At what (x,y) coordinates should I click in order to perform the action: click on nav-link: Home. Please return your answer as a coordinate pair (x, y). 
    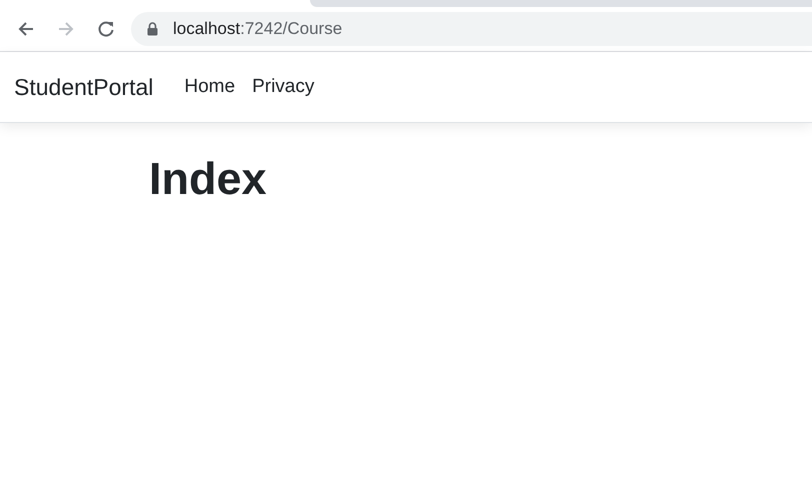
    Looking at the image, I should click on (210, 87).